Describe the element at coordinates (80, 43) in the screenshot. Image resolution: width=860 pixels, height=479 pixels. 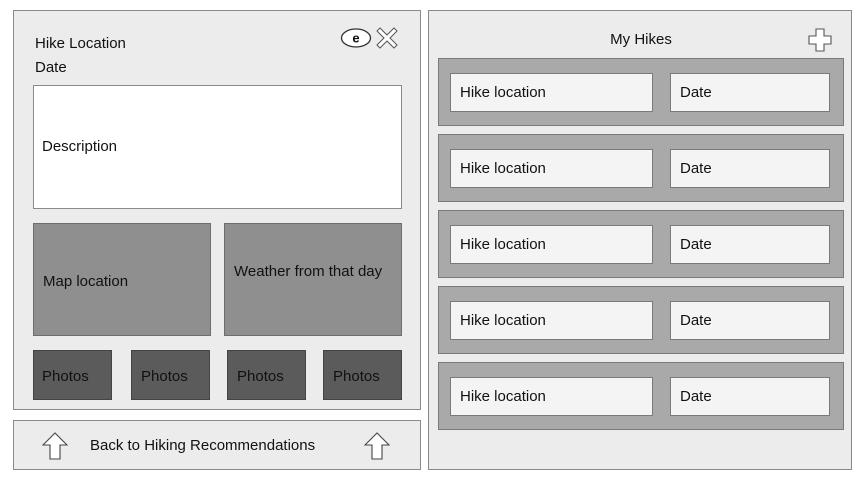
I see `hike-location-title: Hike Location` at that location.